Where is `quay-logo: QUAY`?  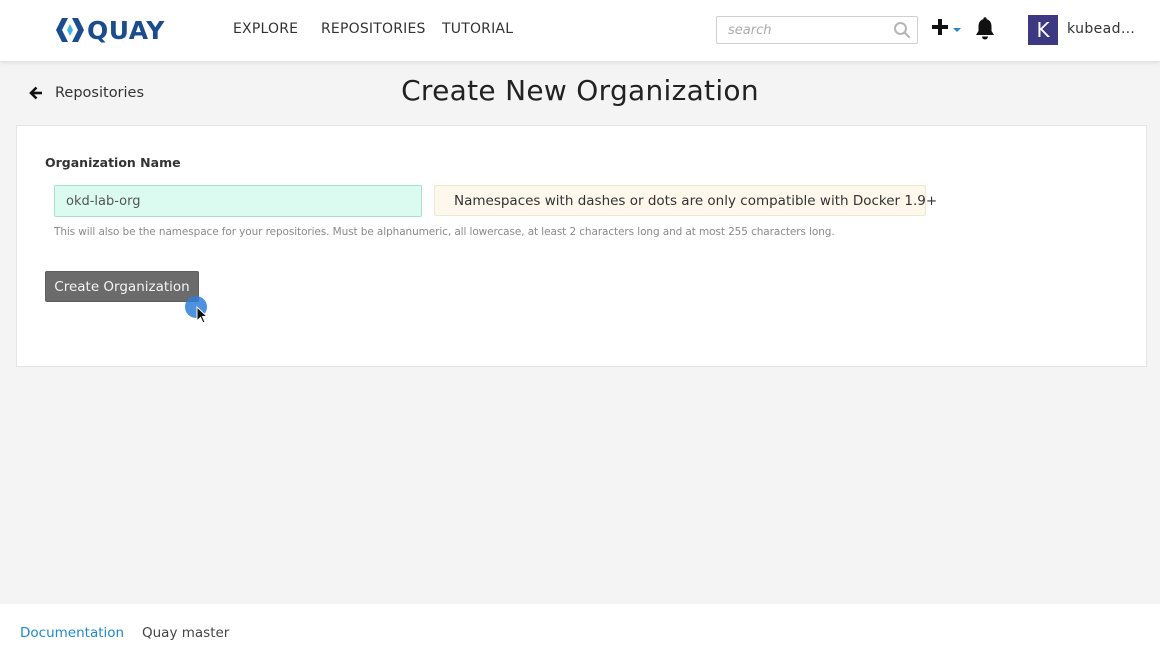 quay-logo: QUAY is located at coordinates (110, 30).